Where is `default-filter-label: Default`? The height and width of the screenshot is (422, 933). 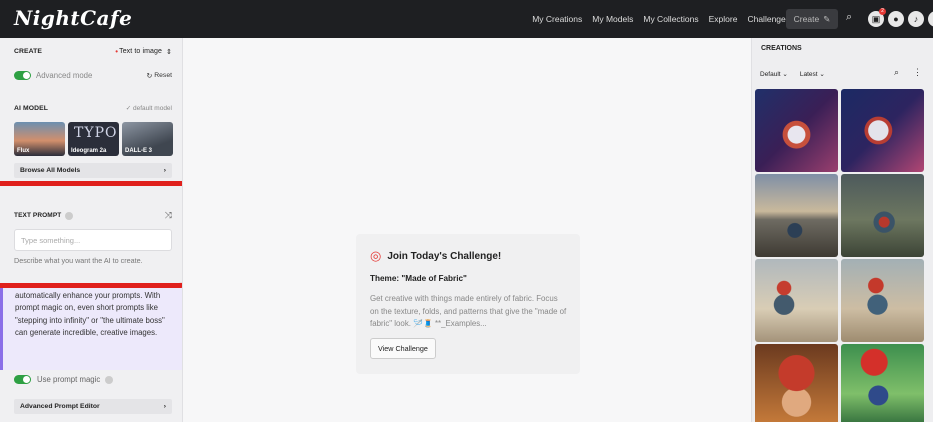 default-filter-label: Default is located at coordinates (770, 74).